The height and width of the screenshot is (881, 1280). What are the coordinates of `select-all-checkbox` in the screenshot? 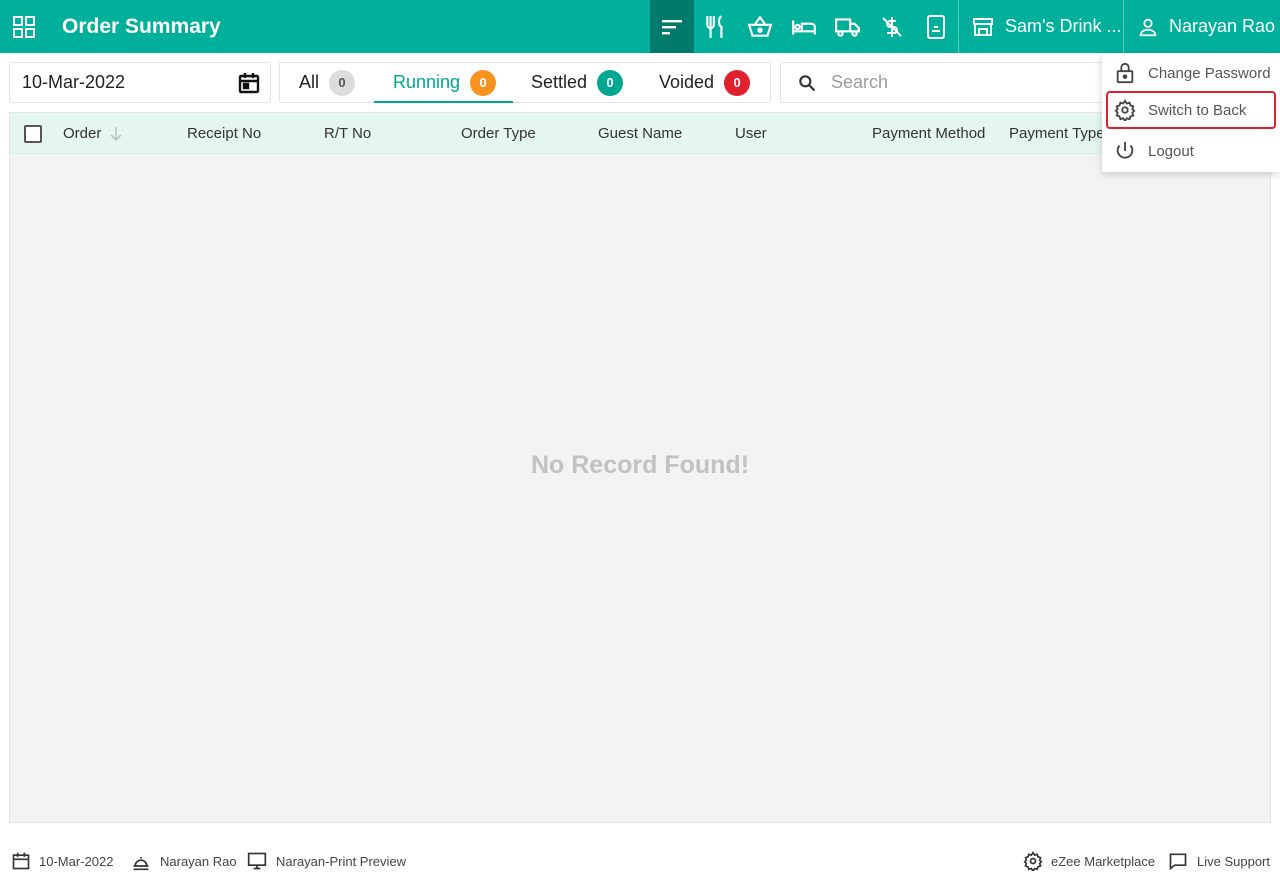 It's located at (33, 134).